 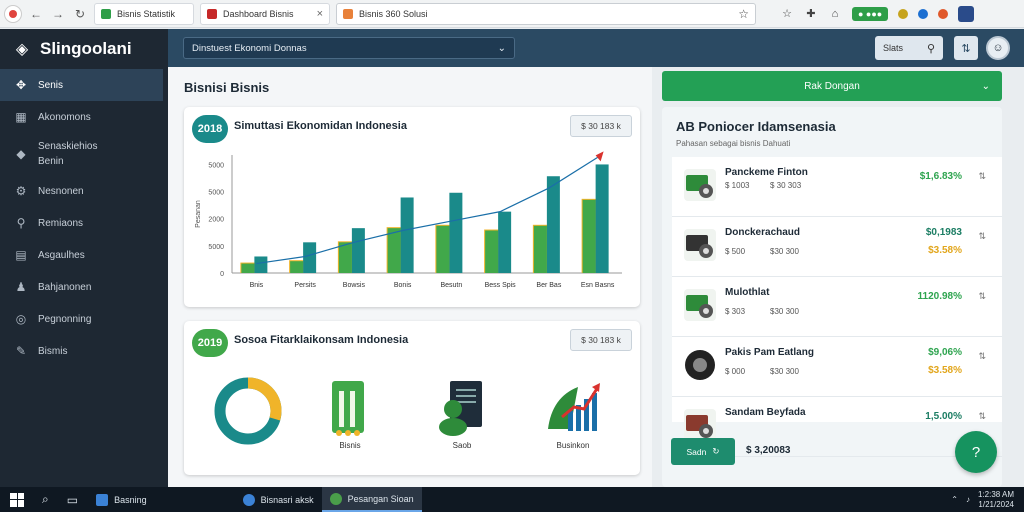 I want to click on footer-total: $ 3,20083, so click(x=768, y=450).